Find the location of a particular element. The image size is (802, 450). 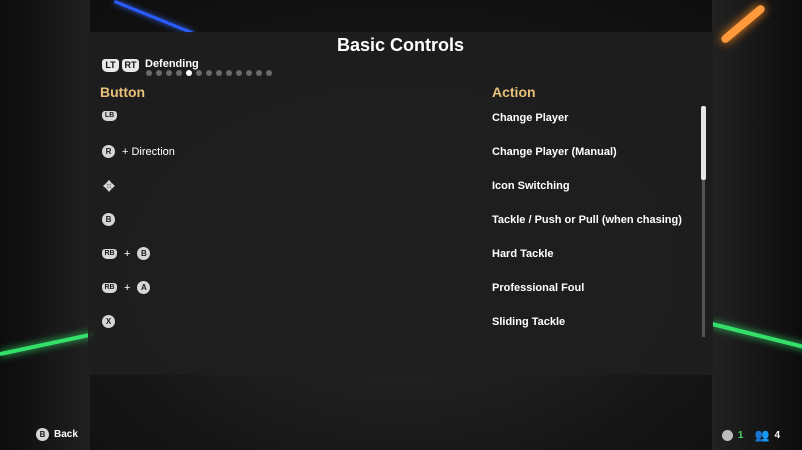

page-indicator is located at coordinates (209, 73).